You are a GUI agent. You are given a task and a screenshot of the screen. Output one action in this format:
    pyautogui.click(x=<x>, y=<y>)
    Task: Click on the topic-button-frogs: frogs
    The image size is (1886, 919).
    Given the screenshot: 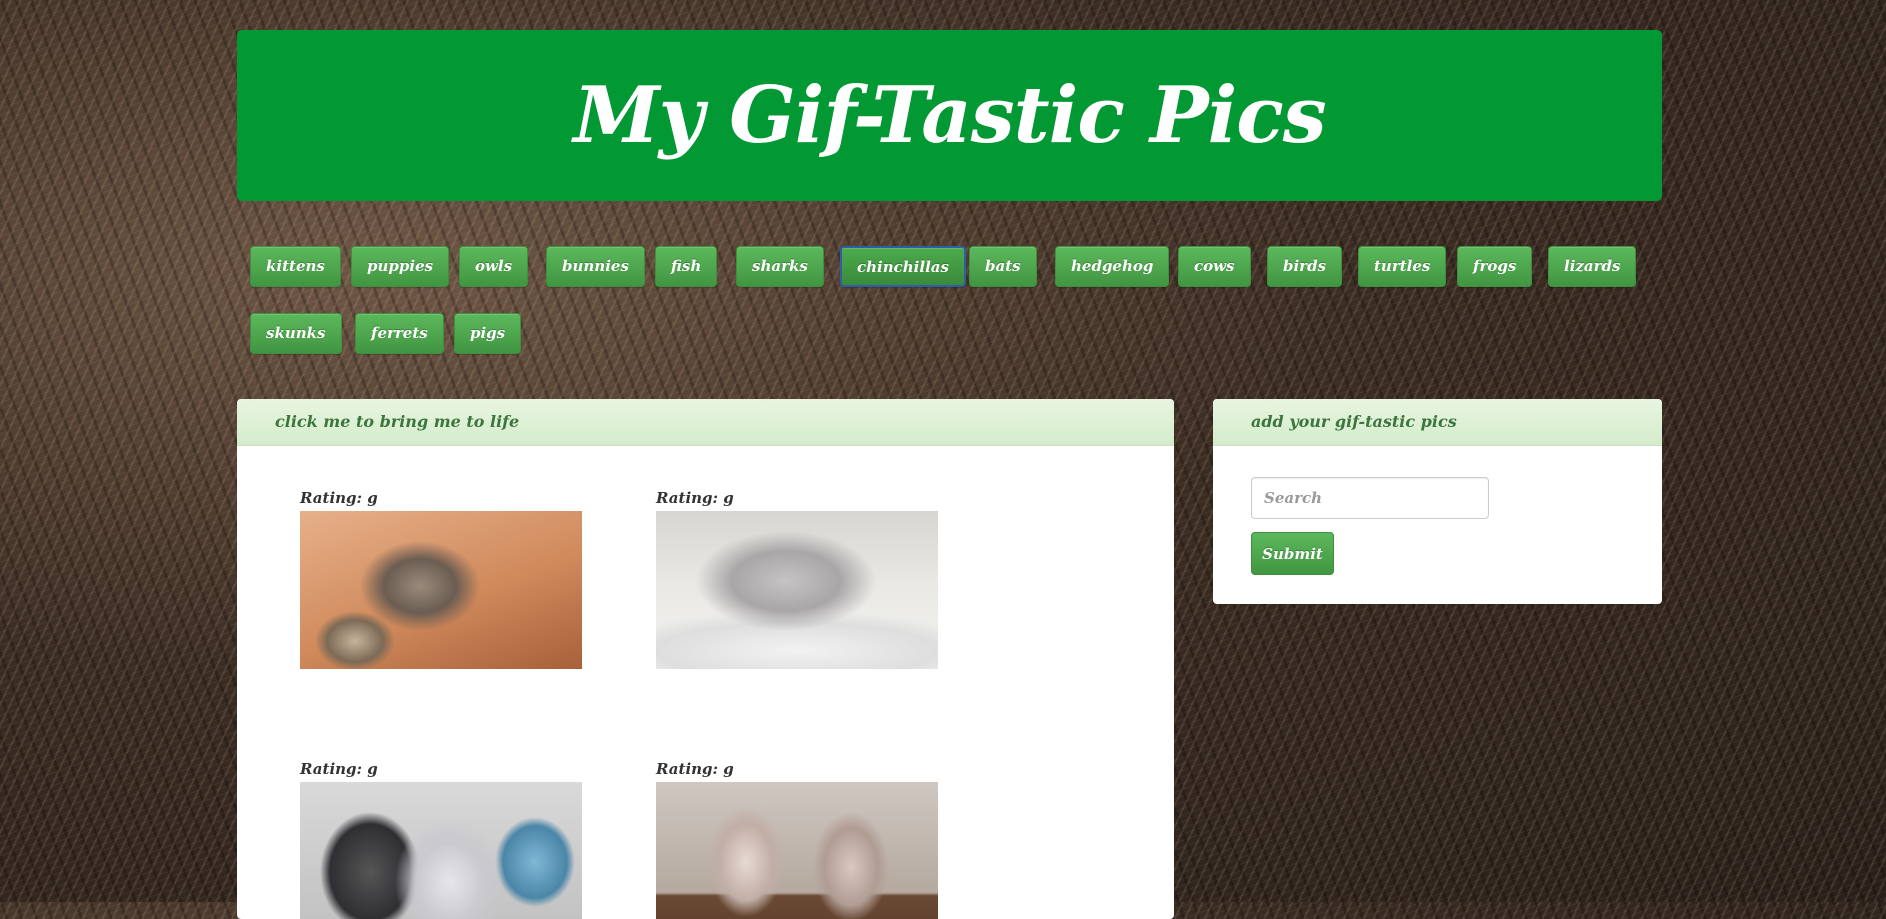 What is the action you would take?
    pyautogui.click(x=1495, y=266)
    